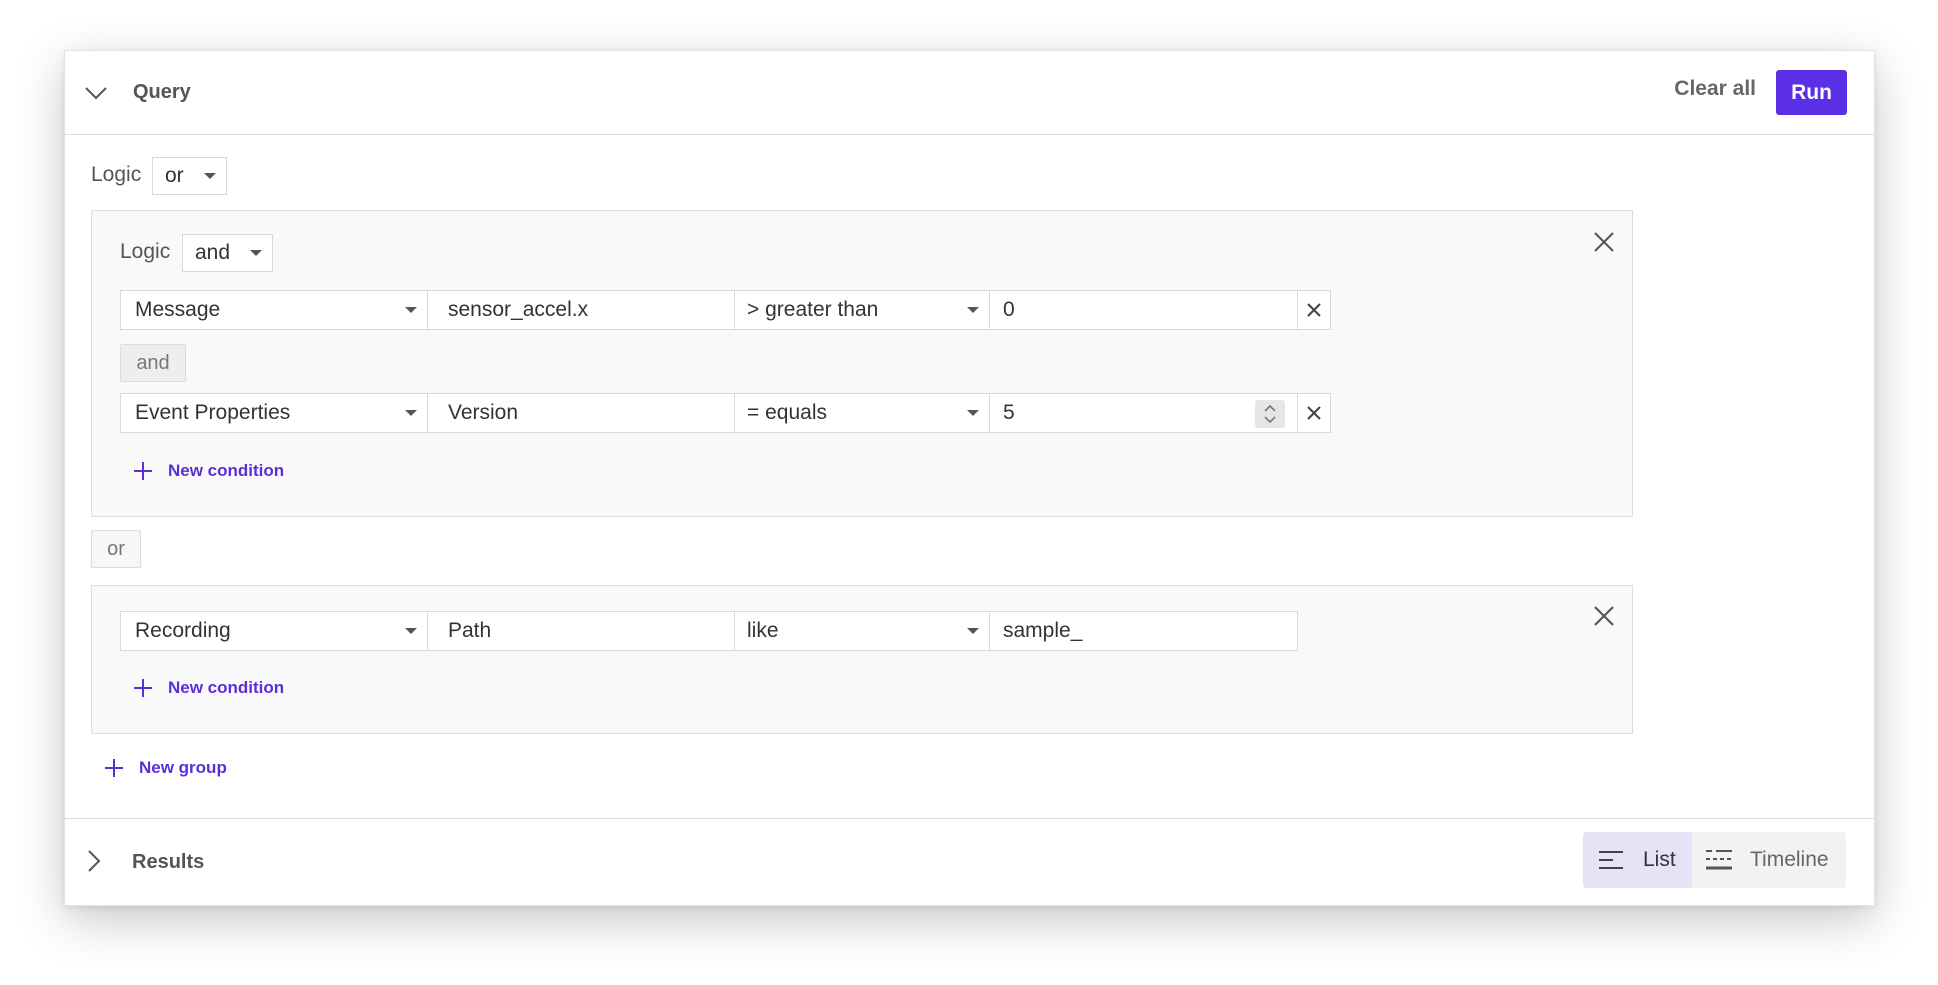 The height and width of the screenshot is (985, 1938). I want to click on root-logic-select: or, so click(189, 176).